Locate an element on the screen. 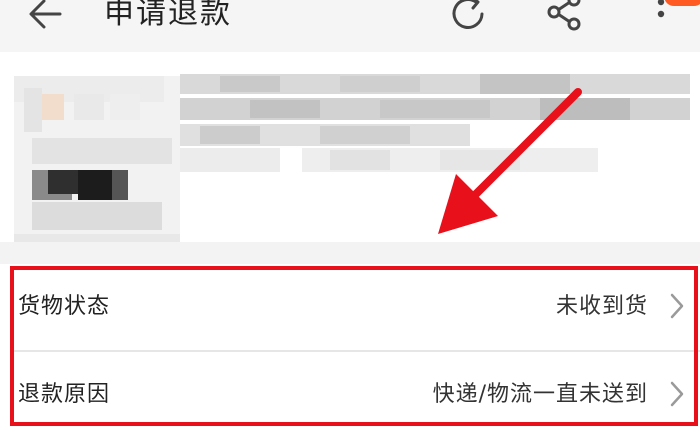  refresh-icon is located at coordinates (468, 18).